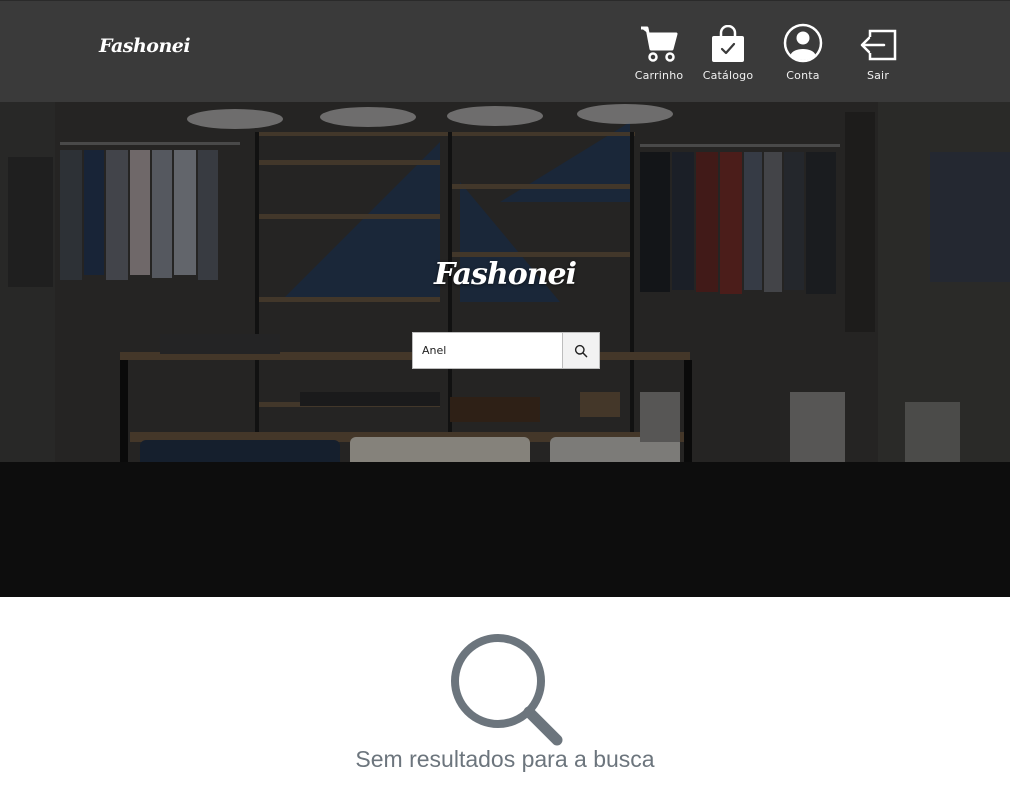  Describe the element at coordinates (878, 75) in the screenshot. I see `nav-logout-label: Sair` at that location.